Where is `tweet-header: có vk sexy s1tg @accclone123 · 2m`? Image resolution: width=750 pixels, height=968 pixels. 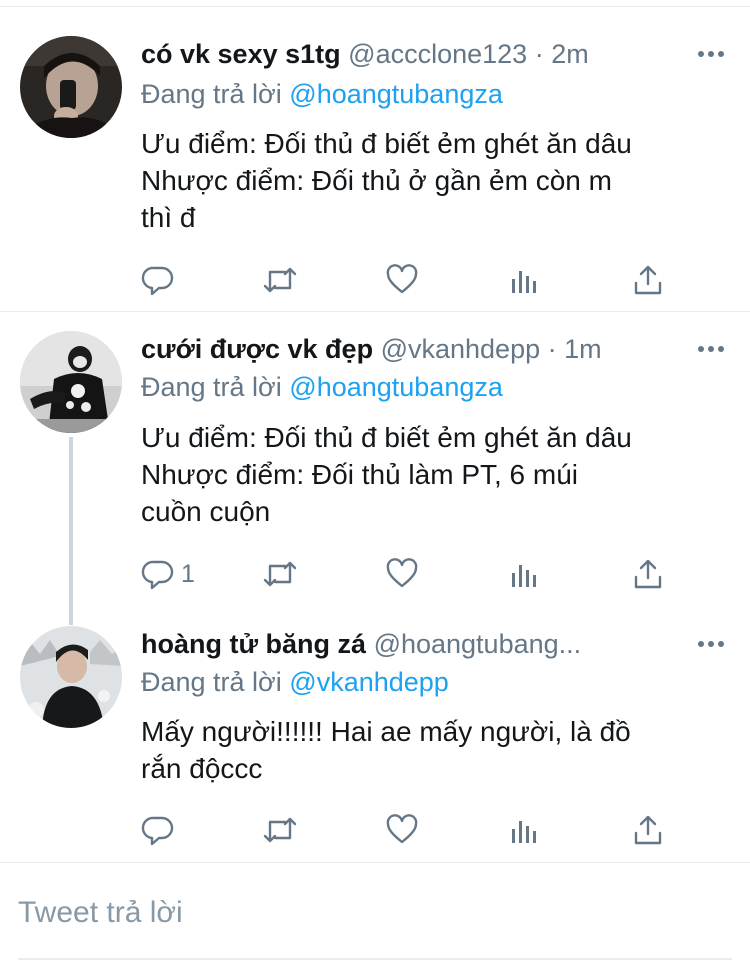
tweet-header: có vk sexy s1tg @accclone123 · 2m is located at coordinates (436, 54).